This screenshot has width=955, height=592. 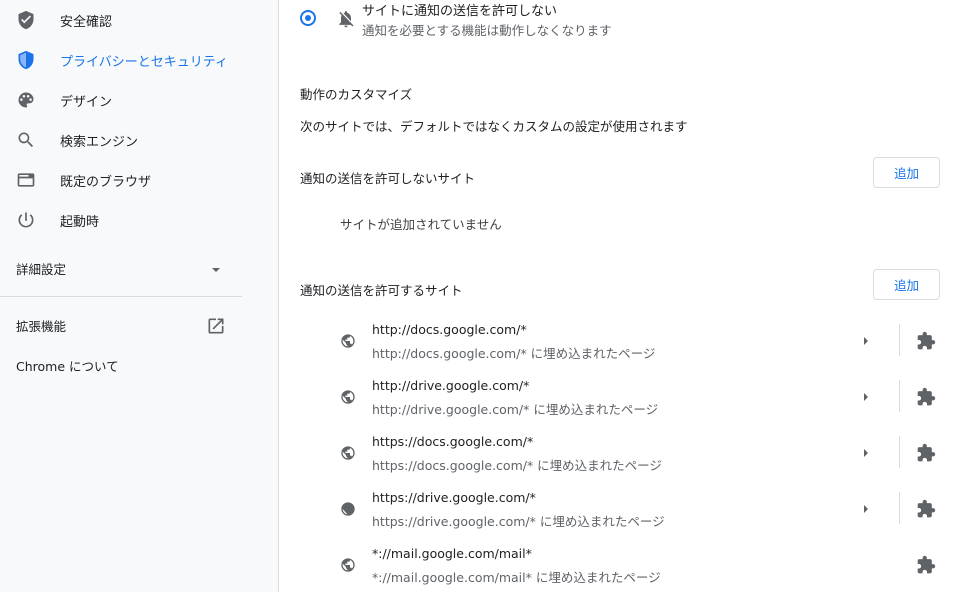 I want to click on site-embedded-text: https://docs.google.com/* に埋め込まれたページ, so click(x=517, y=465).